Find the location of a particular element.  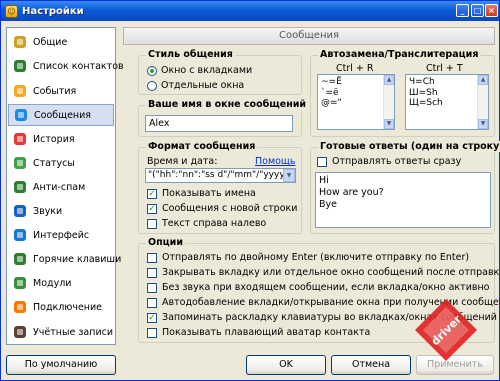

sidebar-item-hotkeys: Горячие клавиши is located at coordinates (64, 259).